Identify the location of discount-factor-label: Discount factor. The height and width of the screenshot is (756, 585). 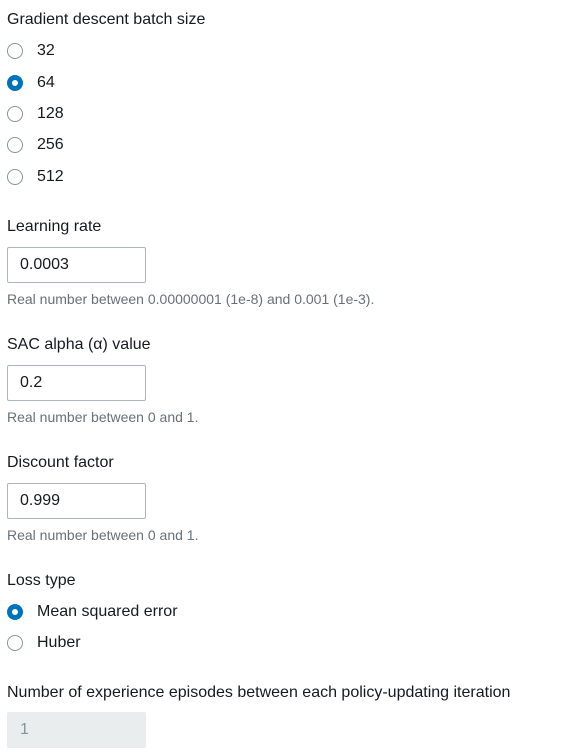
(60, 462).